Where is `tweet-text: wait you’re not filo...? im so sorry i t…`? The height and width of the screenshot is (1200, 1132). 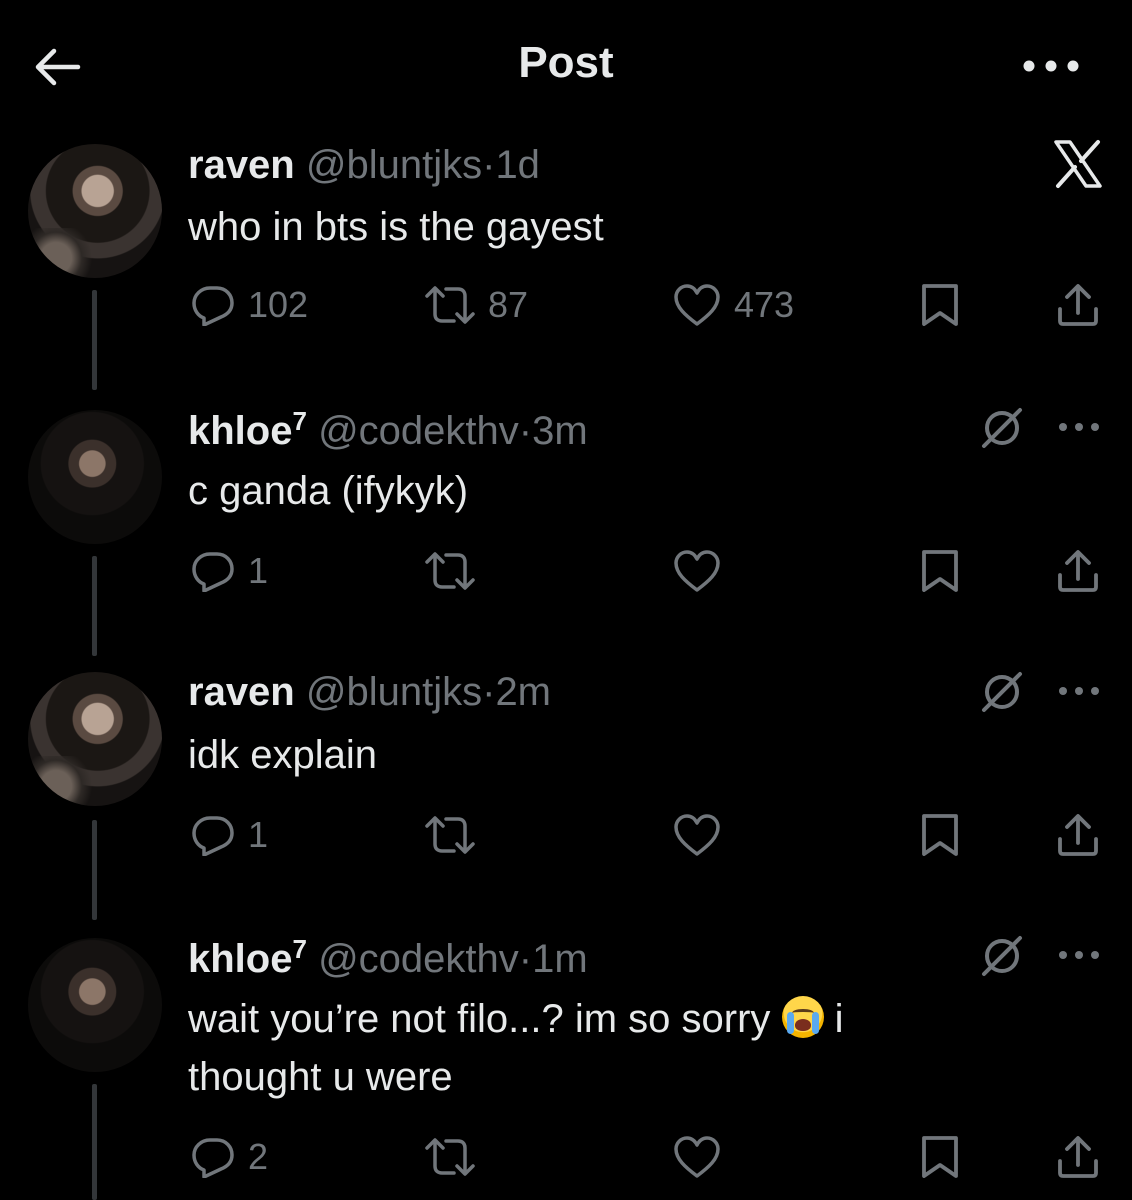
tweet-text: wait you’re not filo...? im so sorry i t… is located at coordinates (588, 1048).